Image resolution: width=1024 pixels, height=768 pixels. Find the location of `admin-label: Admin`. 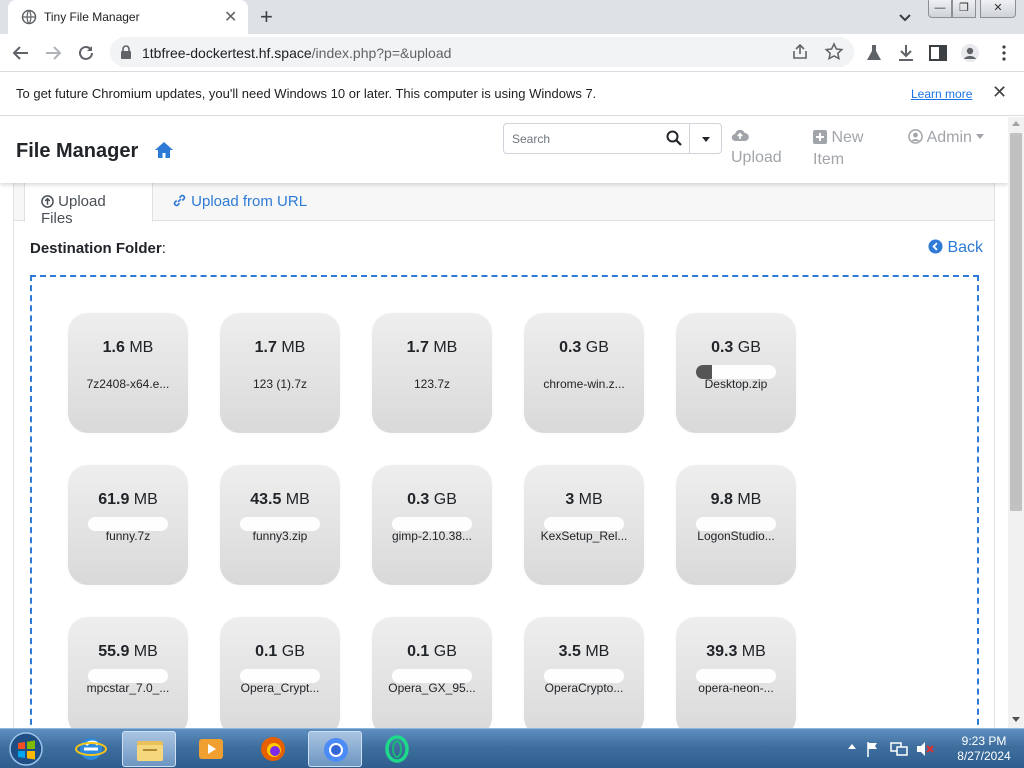

admin-label: Admin is located at coordinates (949, 137).